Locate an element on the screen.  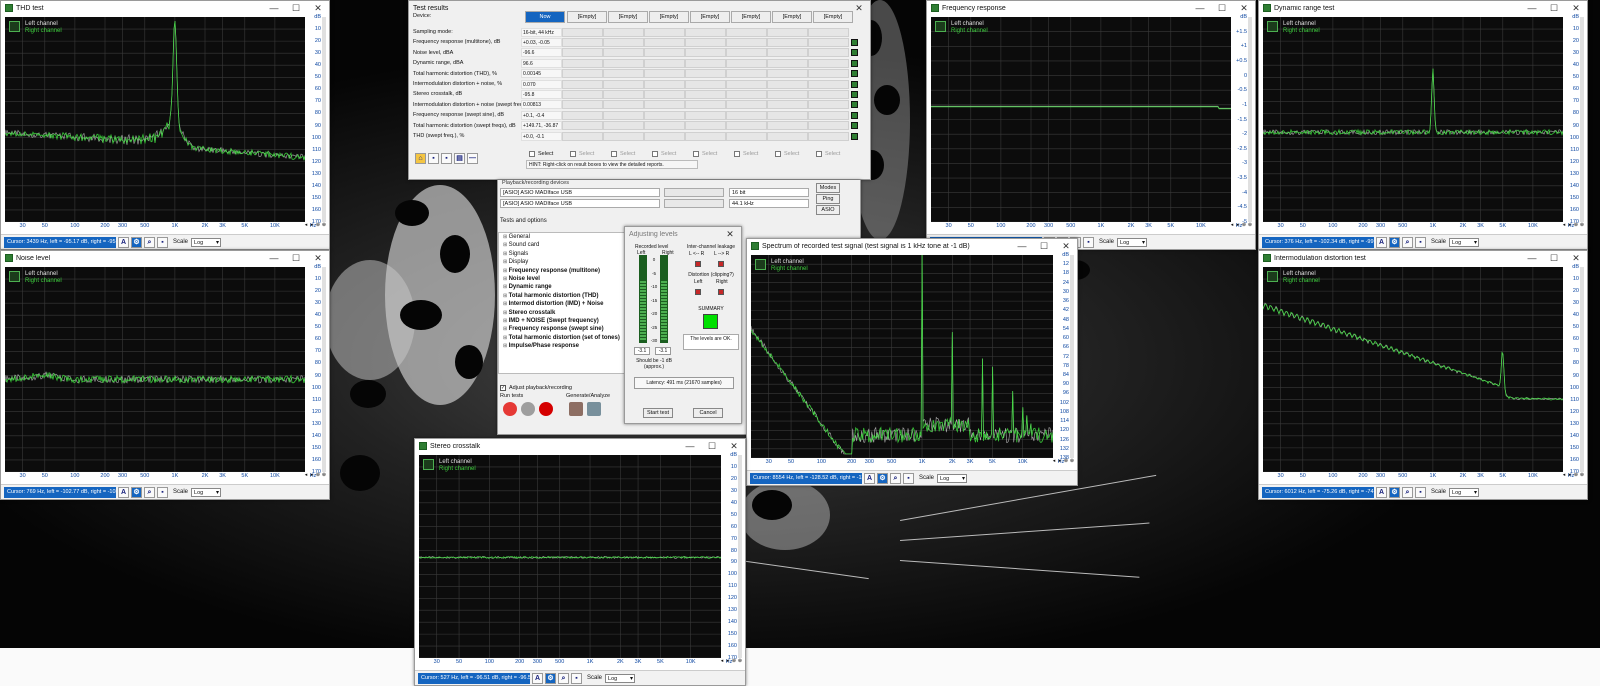
tree-item: Intermod distortion (IMD) + Noise is located at coordinates (563, 304).